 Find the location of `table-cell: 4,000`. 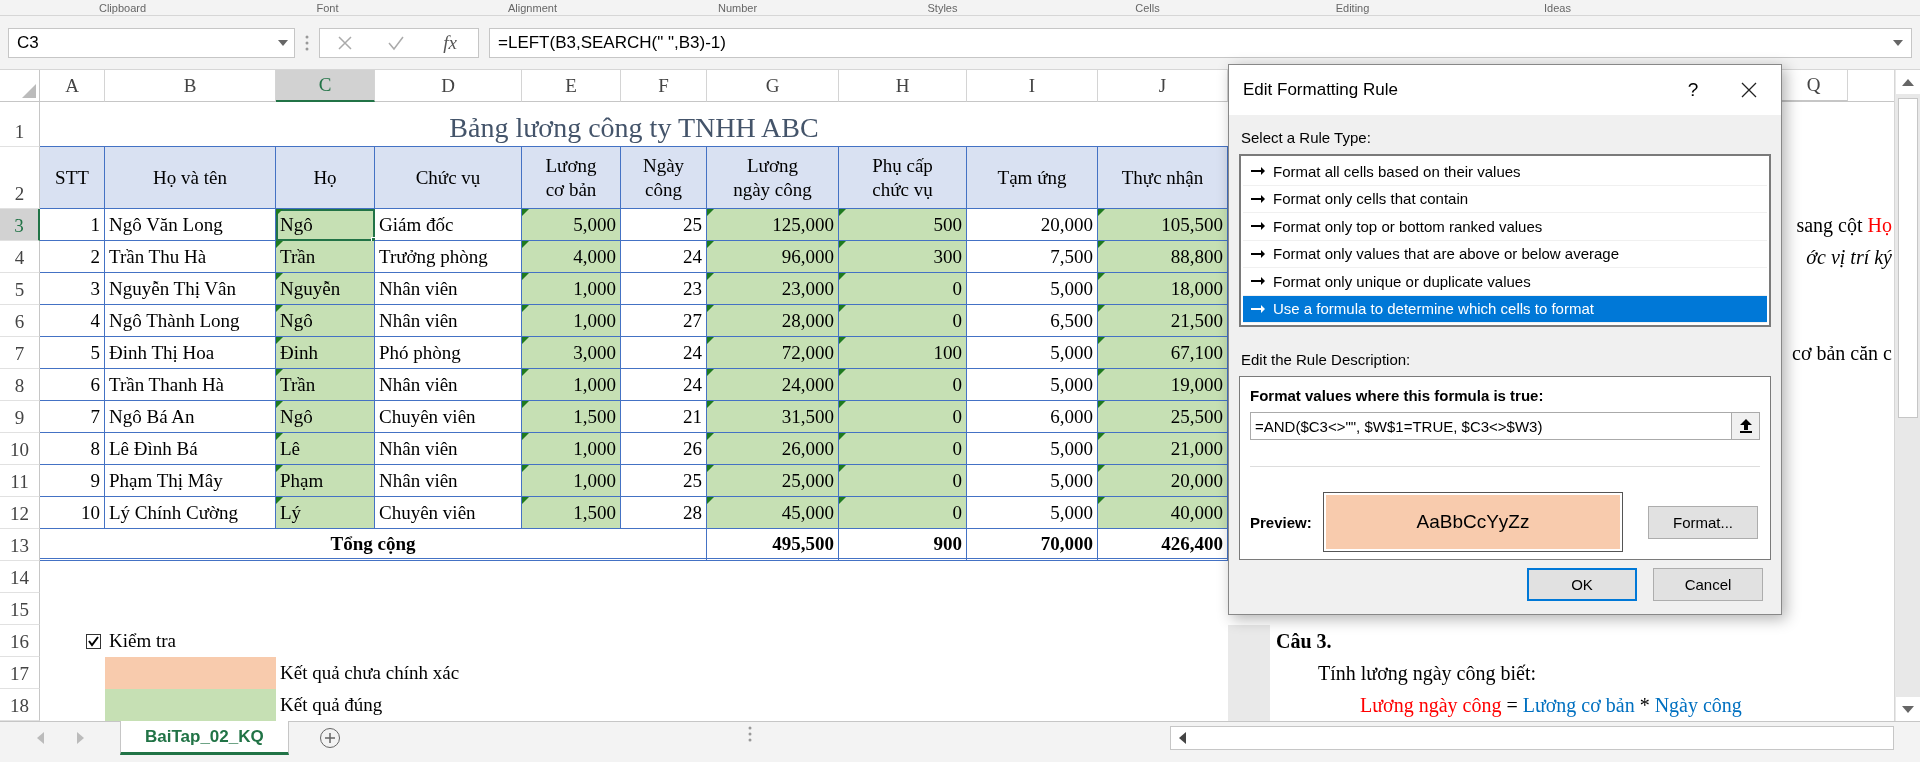

table-cell: 4,000 is located at coordinates (571, 257).